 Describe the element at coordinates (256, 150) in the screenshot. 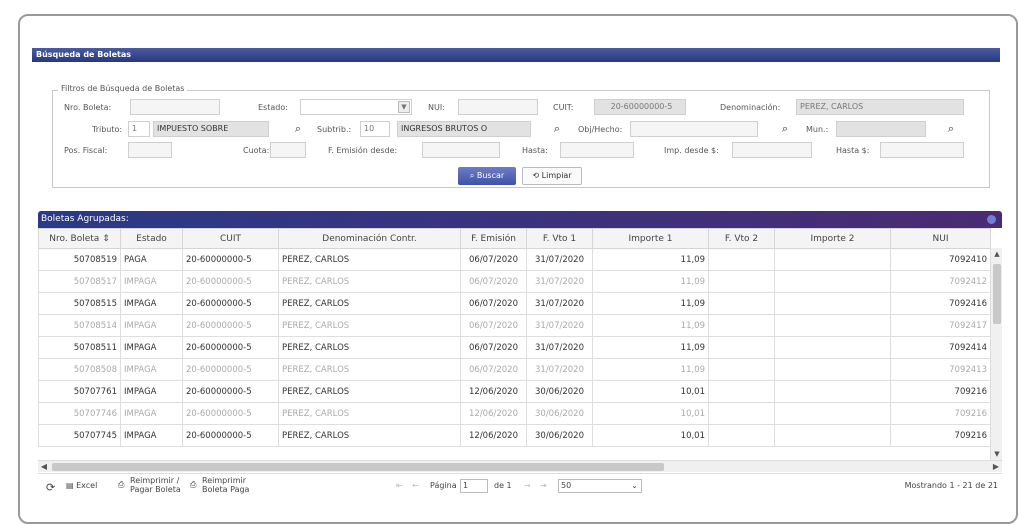

I see `cuota-label: Cuota:` at that location.